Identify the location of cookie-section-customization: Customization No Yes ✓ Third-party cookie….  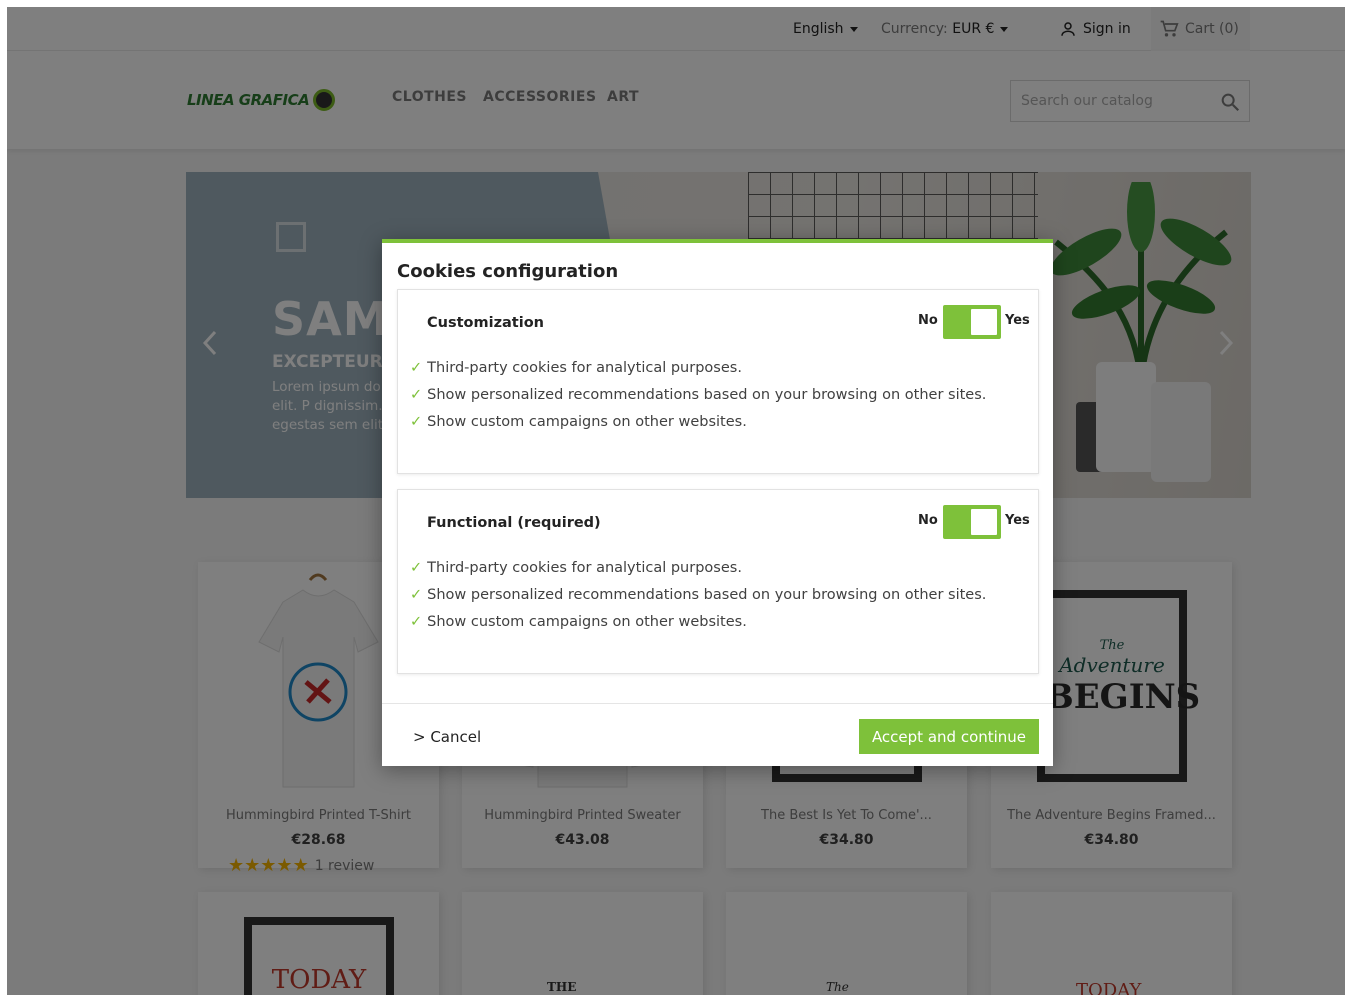
(718, 381).